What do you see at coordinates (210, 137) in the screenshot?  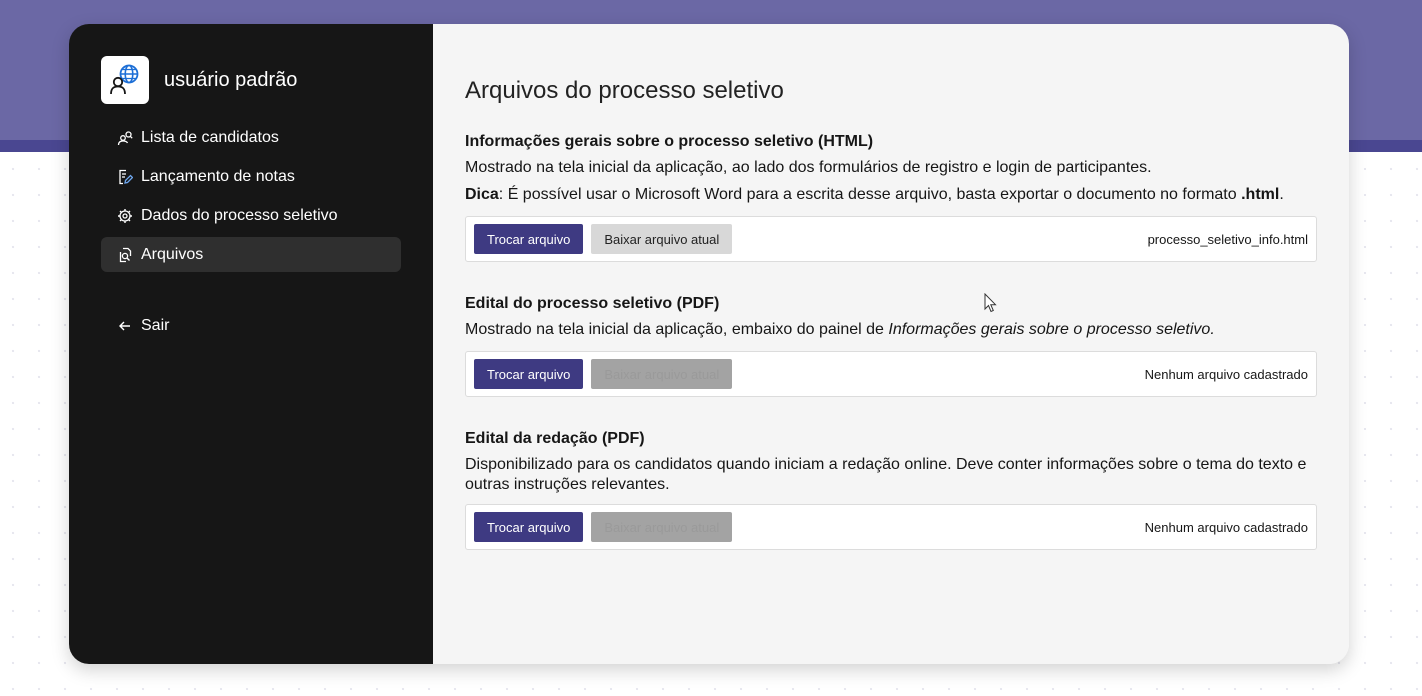 I see `sidebar-item-label: Lista de candidatos` at bounding box center [210, 137].